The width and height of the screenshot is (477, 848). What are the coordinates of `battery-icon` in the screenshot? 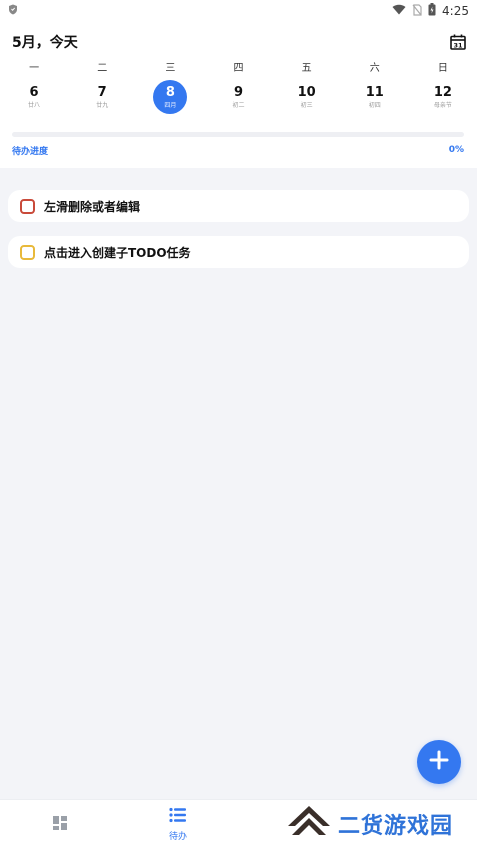 It's located at (432, 11).